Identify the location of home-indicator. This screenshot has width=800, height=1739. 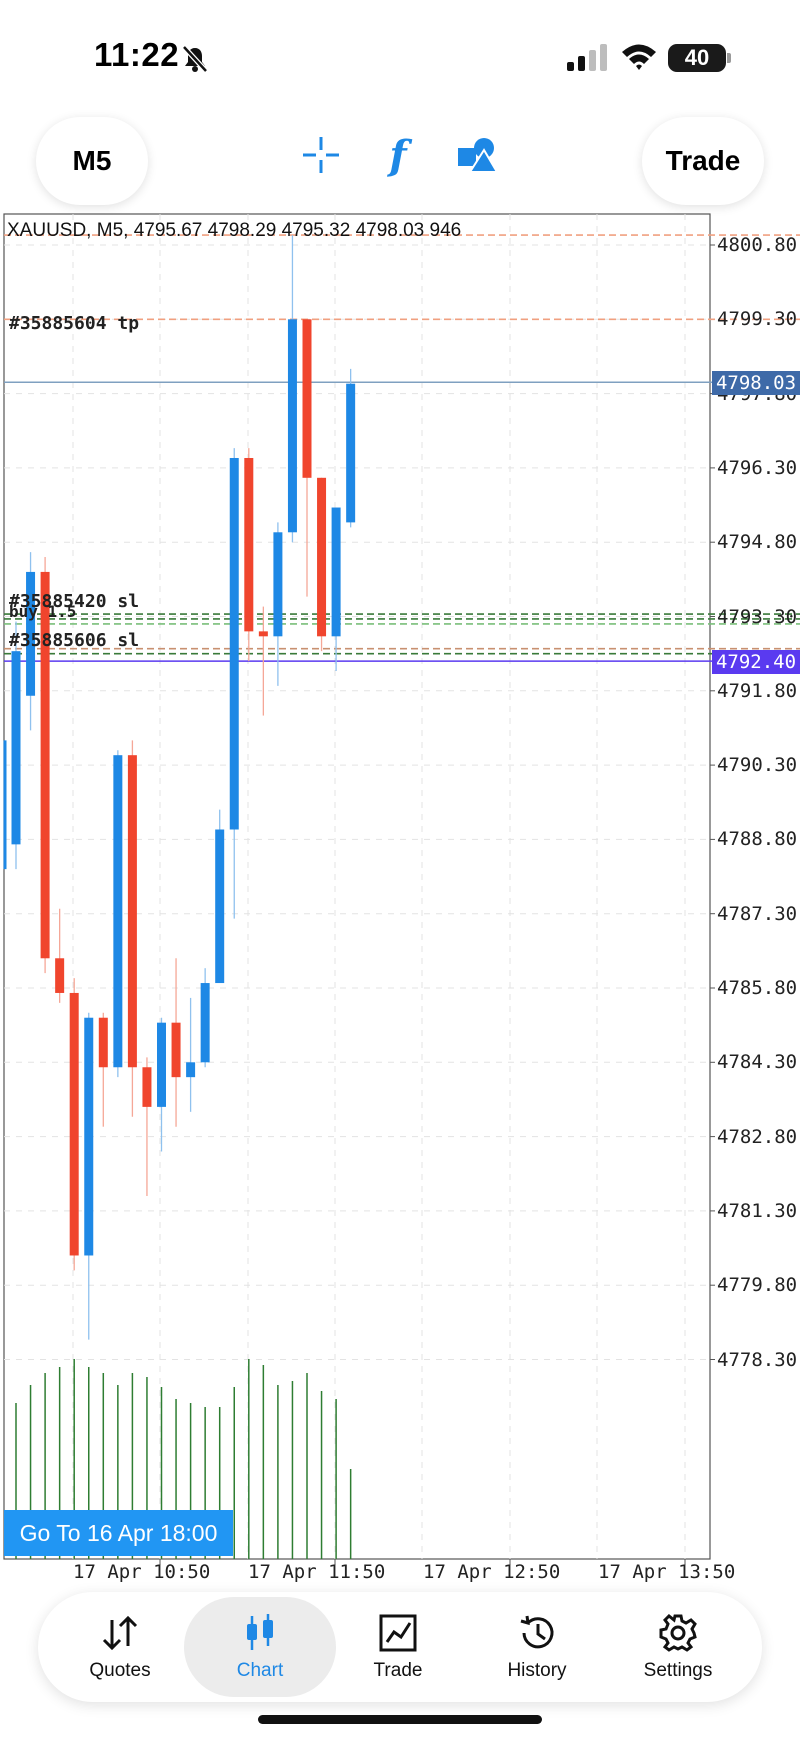
(400, 1719).